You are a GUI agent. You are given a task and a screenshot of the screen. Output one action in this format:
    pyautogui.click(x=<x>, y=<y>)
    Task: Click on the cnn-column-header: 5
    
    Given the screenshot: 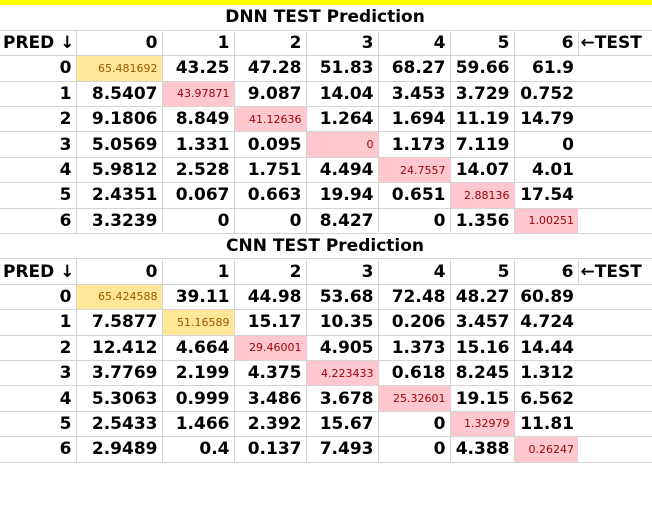 What is the action you would take?
    pyautogui.click(x=482, y=271)
    